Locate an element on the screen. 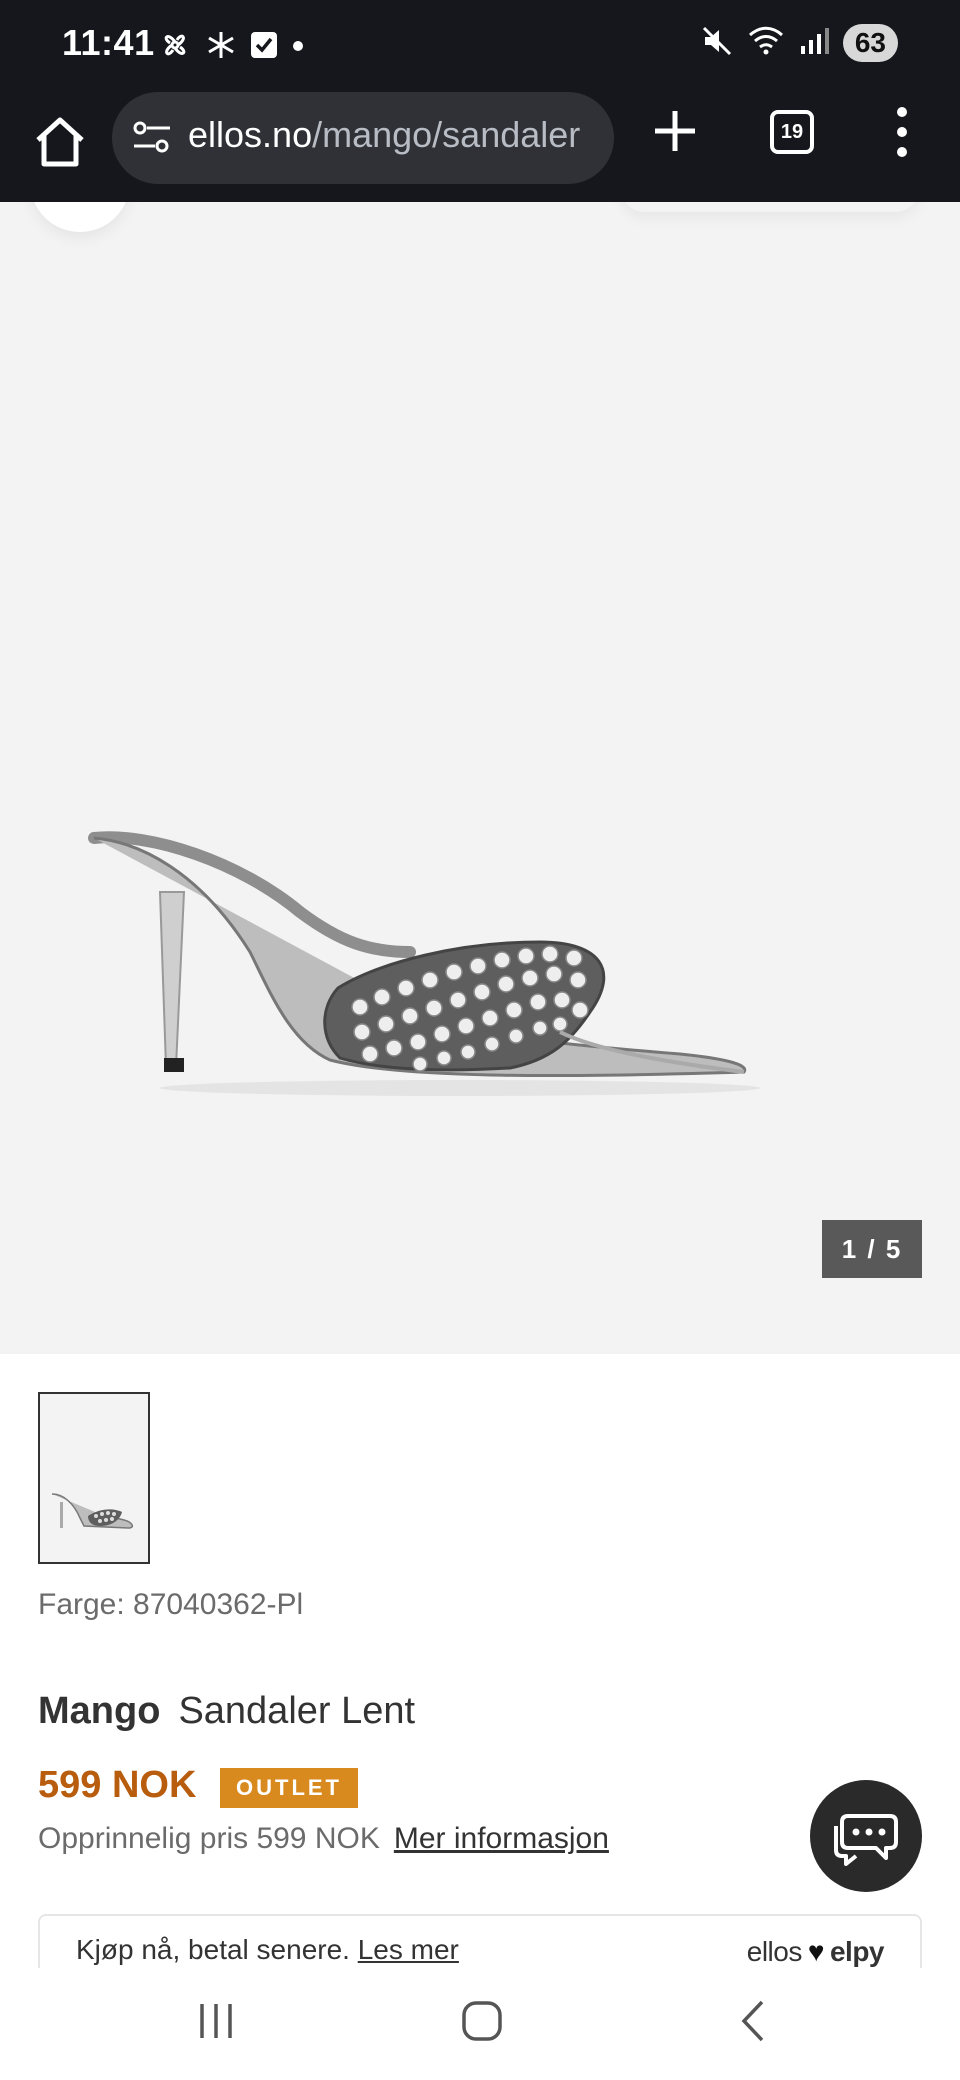 The image size is (960, 2080). battery-level: 63 is located at coordinates (870, 43).